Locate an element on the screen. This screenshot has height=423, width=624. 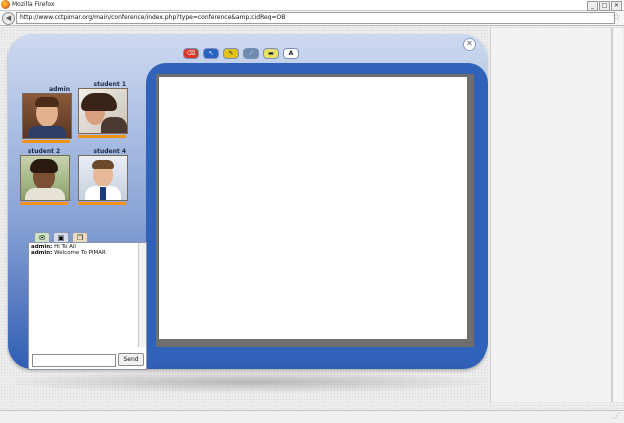
participant-student-2: student 2 is located at coordinates (45, 176).